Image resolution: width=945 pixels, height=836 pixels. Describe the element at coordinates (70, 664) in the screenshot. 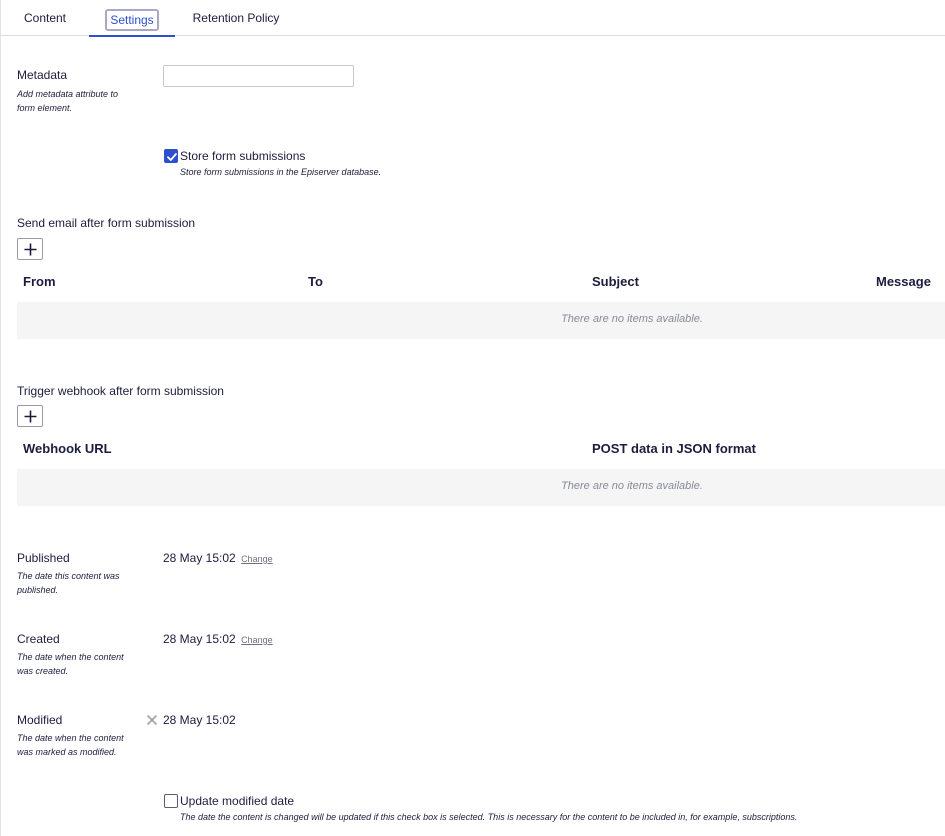

I see `created-help: The date when the content was created.` at that location.